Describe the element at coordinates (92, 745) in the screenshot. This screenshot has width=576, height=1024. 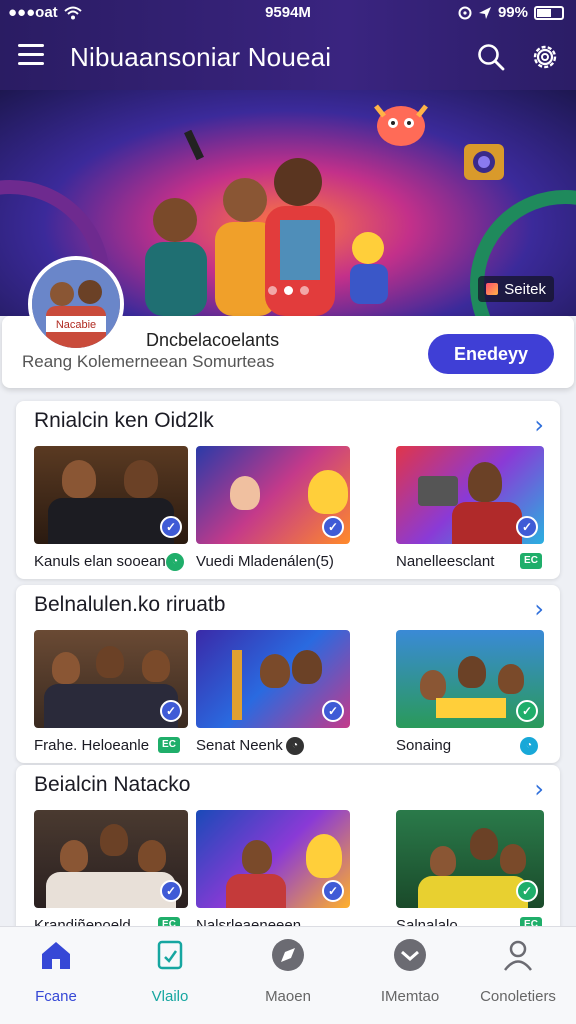
I see `thumbnail-caption: Frahe. Heloeanle` at that location.